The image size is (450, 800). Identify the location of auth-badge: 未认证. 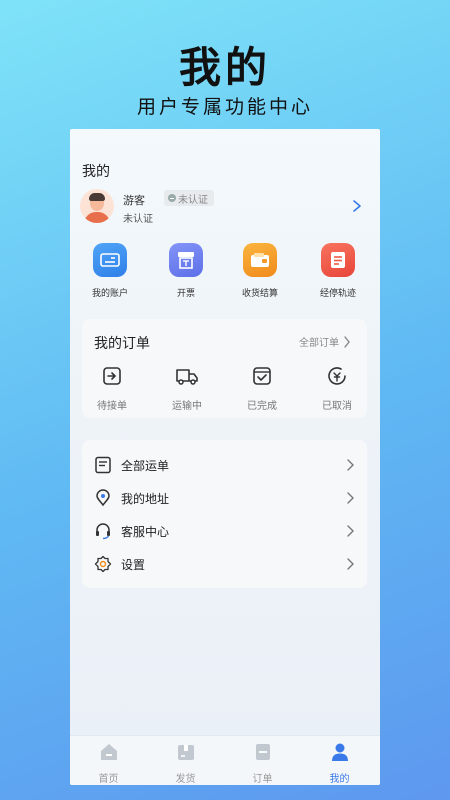
(189, 198).